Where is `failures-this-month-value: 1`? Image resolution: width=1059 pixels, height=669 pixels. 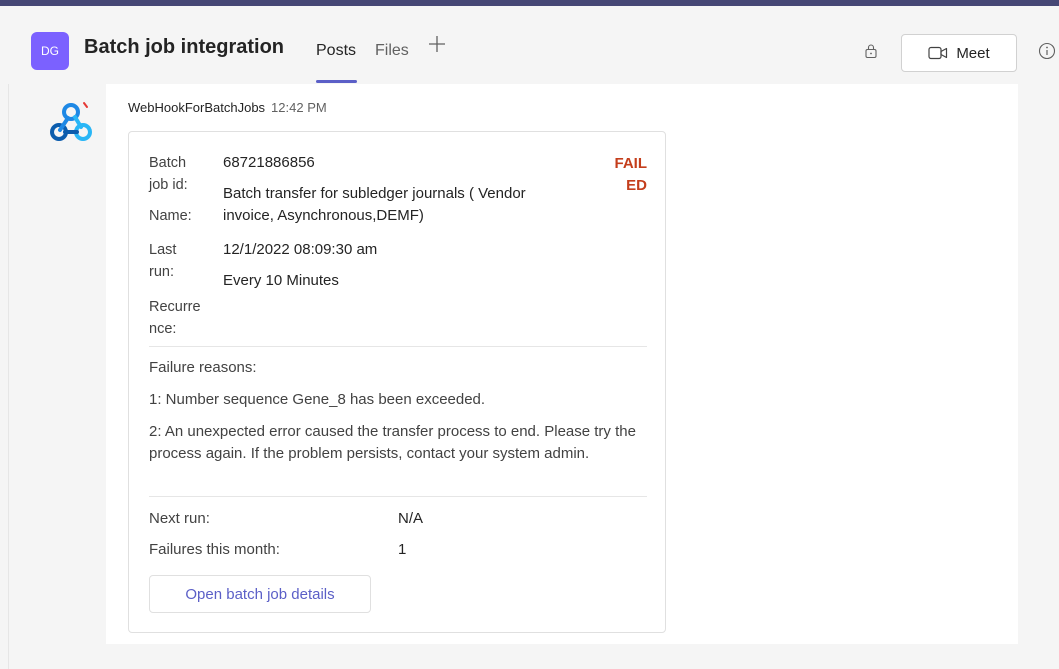
failures-this-month-value: 1 is located at coordinates (402, 549).